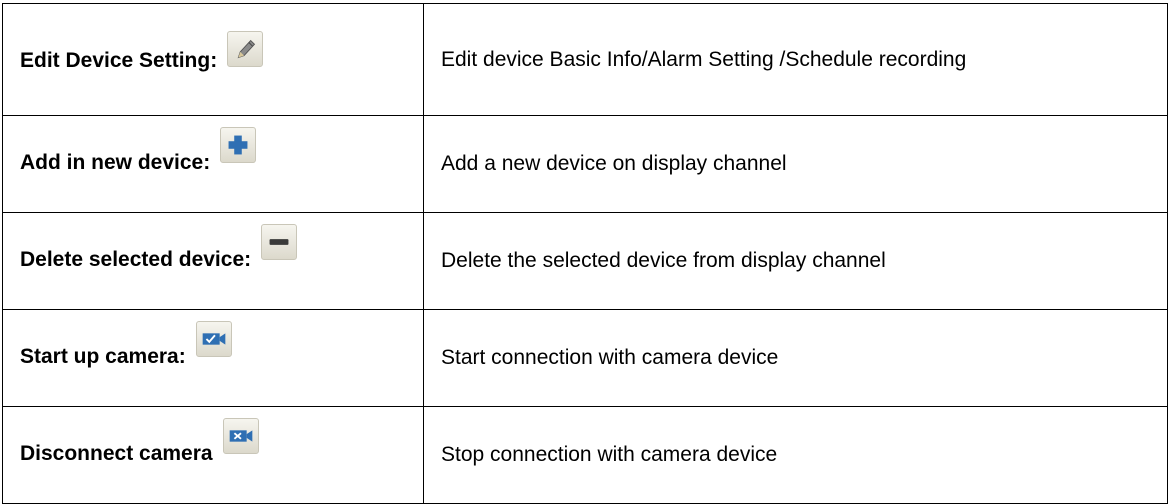 The width and height of the screenshot is (1169, 504). I want to click on label-cell: Disconnect camera, so click(213, 455).